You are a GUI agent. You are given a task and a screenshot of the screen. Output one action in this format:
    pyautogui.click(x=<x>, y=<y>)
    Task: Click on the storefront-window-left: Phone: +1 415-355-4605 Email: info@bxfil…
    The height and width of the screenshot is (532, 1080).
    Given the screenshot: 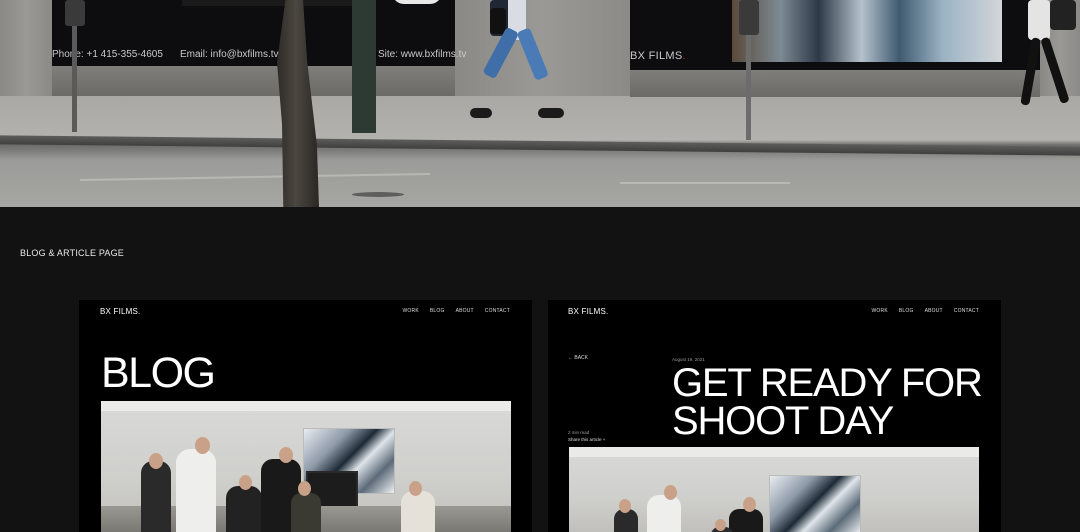 What is the action you would take?
    pyautogui.click(x=259, y=34)
    